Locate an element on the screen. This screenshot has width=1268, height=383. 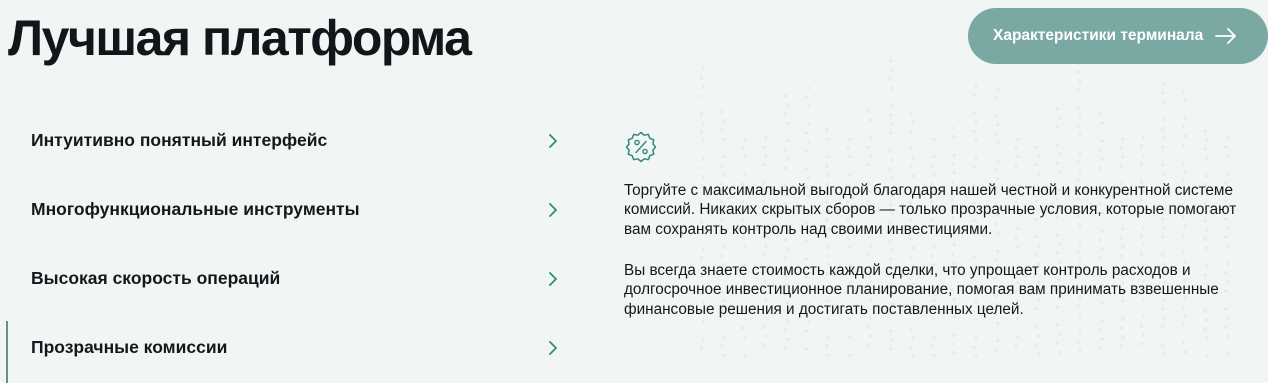
page-title: Лучшая платформа is located at coordinates (240, 38).